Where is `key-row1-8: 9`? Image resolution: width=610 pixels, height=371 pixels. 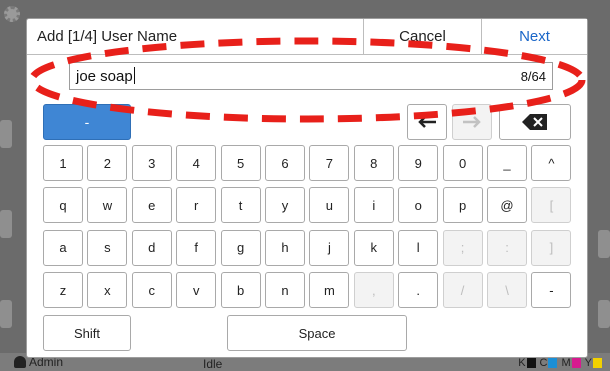
key-row1-8: 9 is located at coordinates (418, 163).